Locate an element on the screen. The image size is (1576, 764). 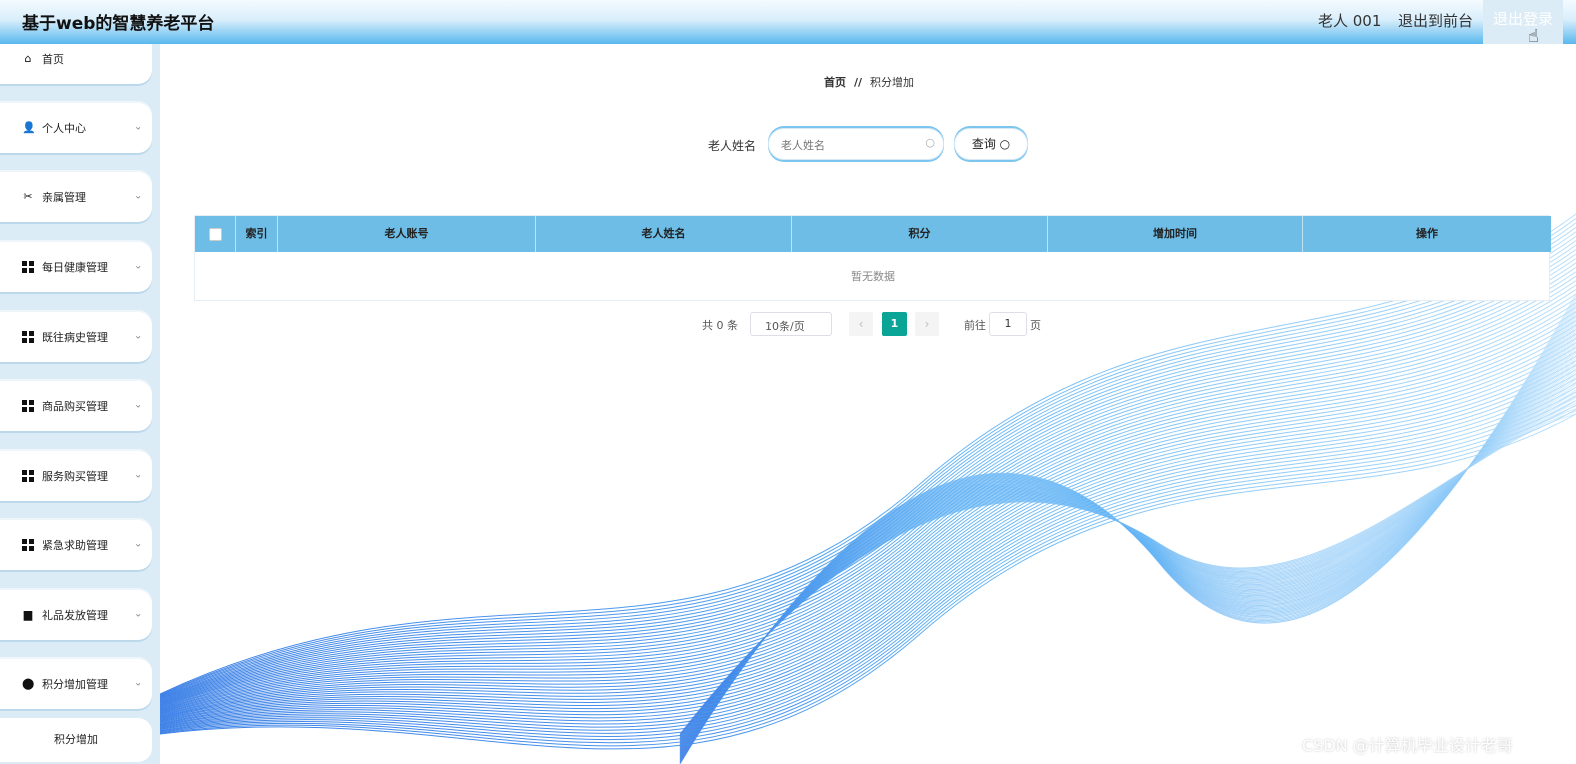
sidebar-item-service-purchase: 服务购买管理 ⌄ is located at coordinates (76, 476).